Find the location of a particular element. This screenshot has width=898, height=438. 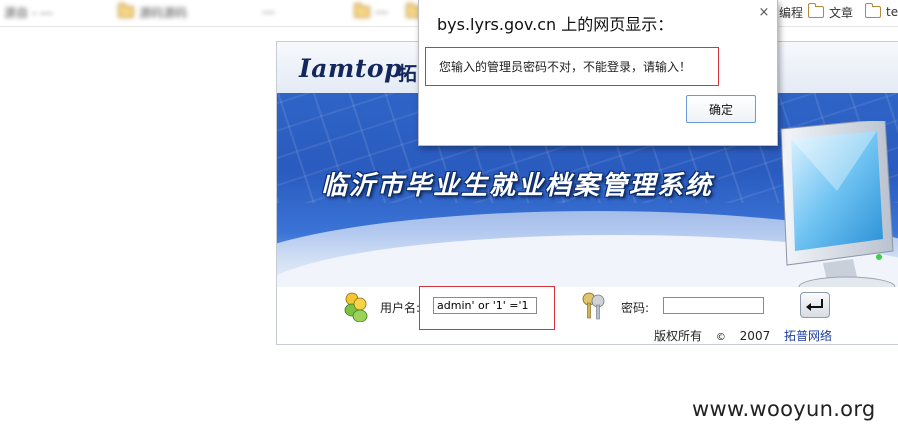

system-title: 临沂市毕业生就业档案管理系统 is located at coordinates (517, 186).